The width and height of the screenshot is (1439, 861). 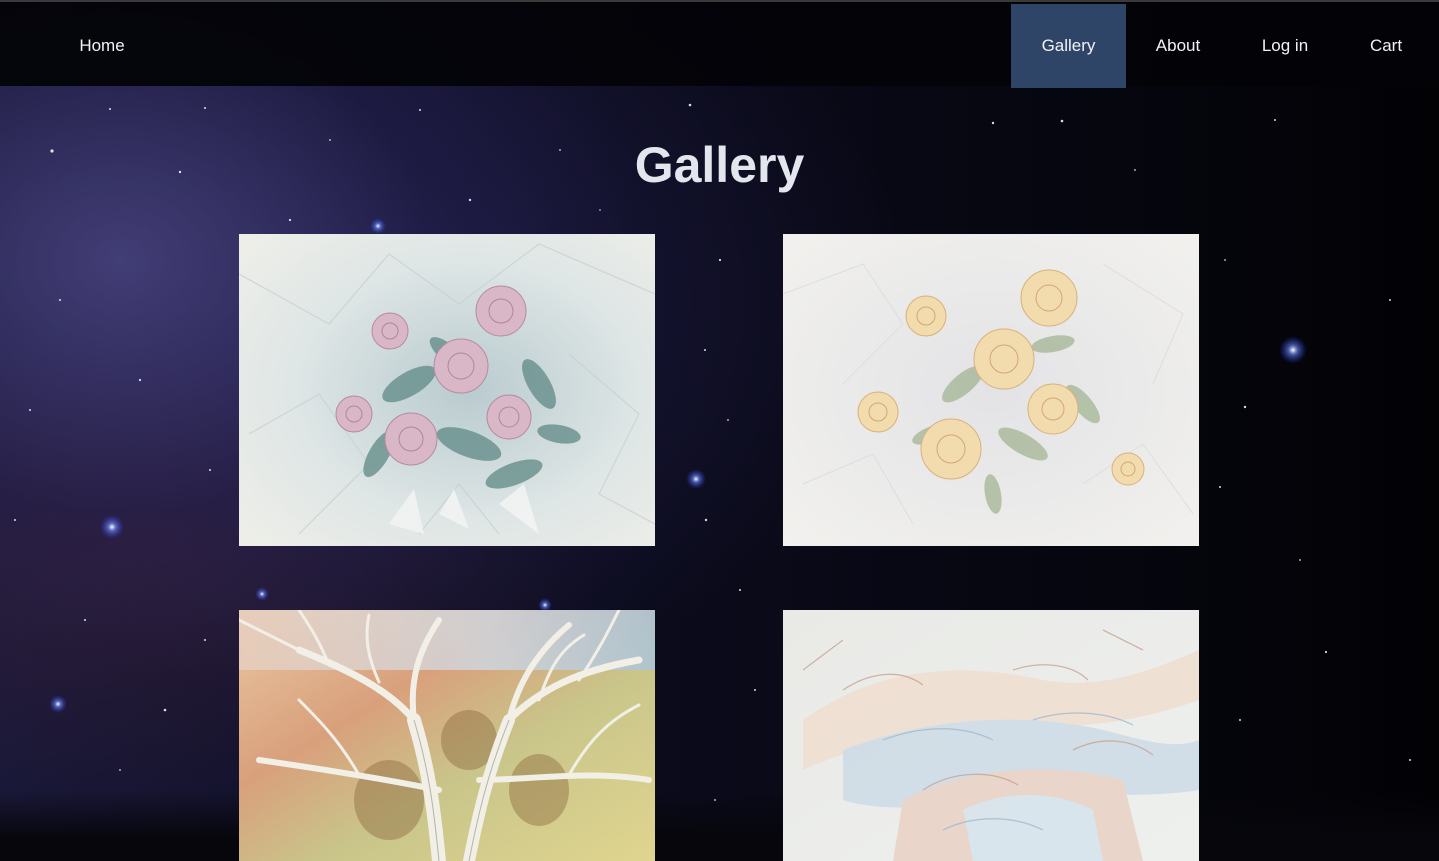 I want to click on yellow-roses-painting, so click(x=991, y=390).